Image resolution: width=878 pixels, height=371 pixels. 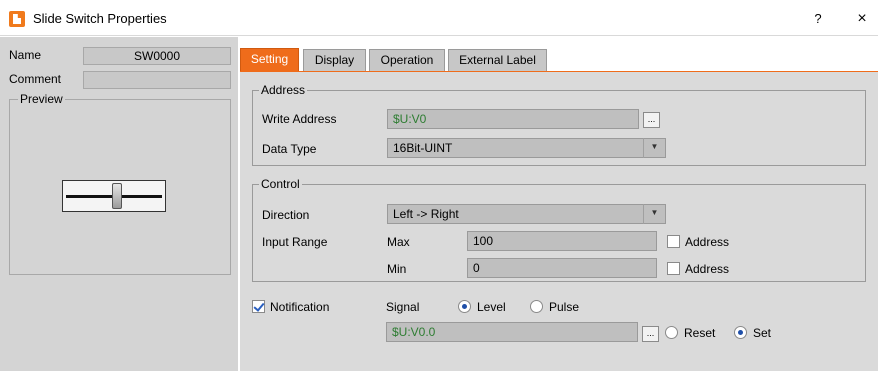 What do you see at coordinates (25, 55) in the screenshot?
I see `name-label: Name` at bounding box center [25, 55].